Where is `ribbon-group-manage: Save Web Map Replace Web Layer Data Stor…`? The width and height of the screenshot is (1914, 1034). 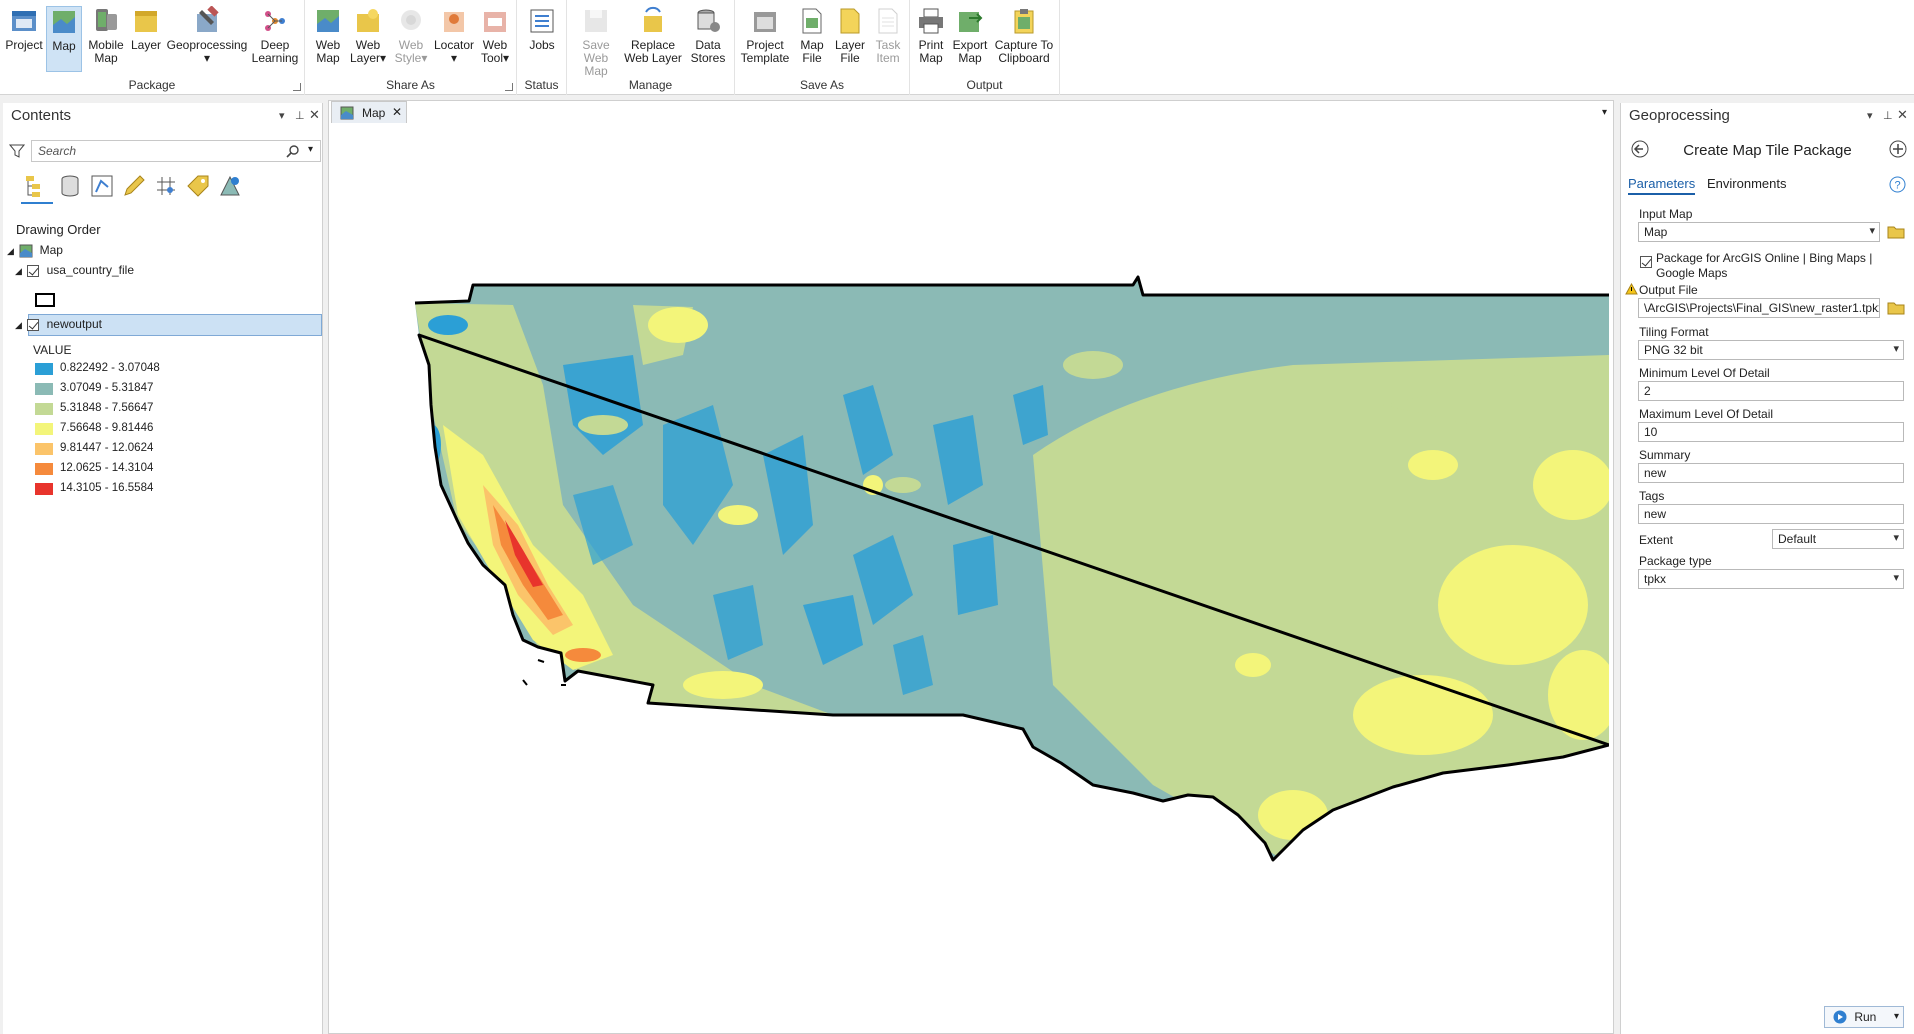 ribbon-group-manage: Save Web Map Replace Web Layer Data Stor… is located at coordinates (651, 47).